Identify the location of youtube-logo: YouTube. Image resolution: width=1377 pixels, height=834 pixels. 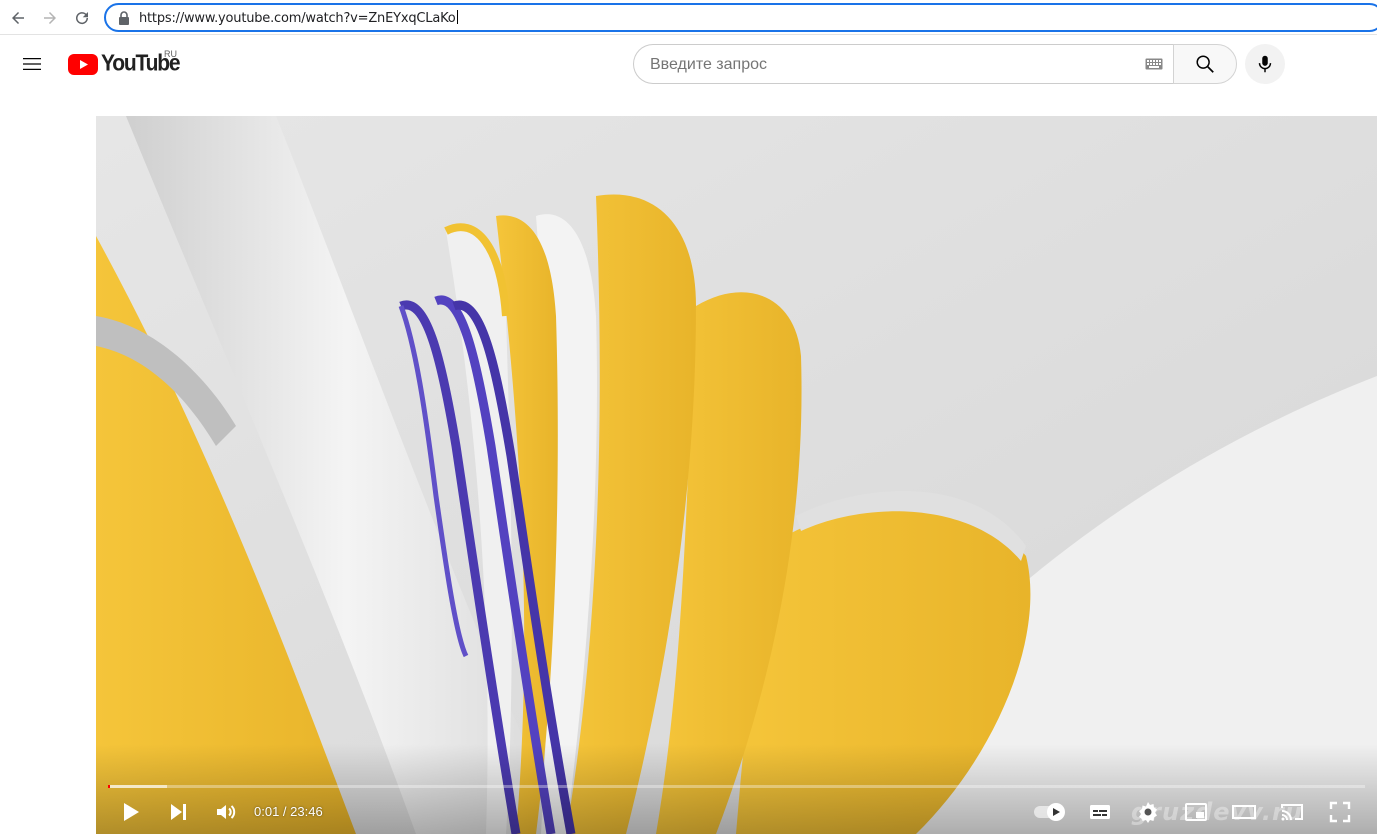
(124, 63).